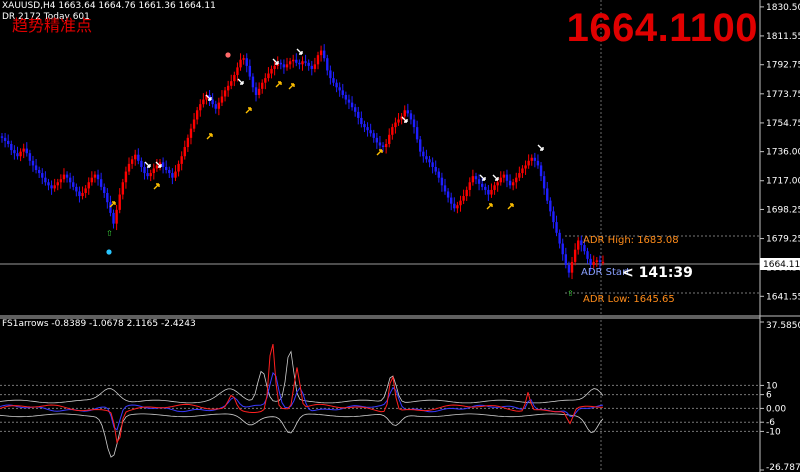 Image resolution: width=800 pixels, height=472 pixels. I want to click on indicator-tick-label: -10, so click(773, 432).